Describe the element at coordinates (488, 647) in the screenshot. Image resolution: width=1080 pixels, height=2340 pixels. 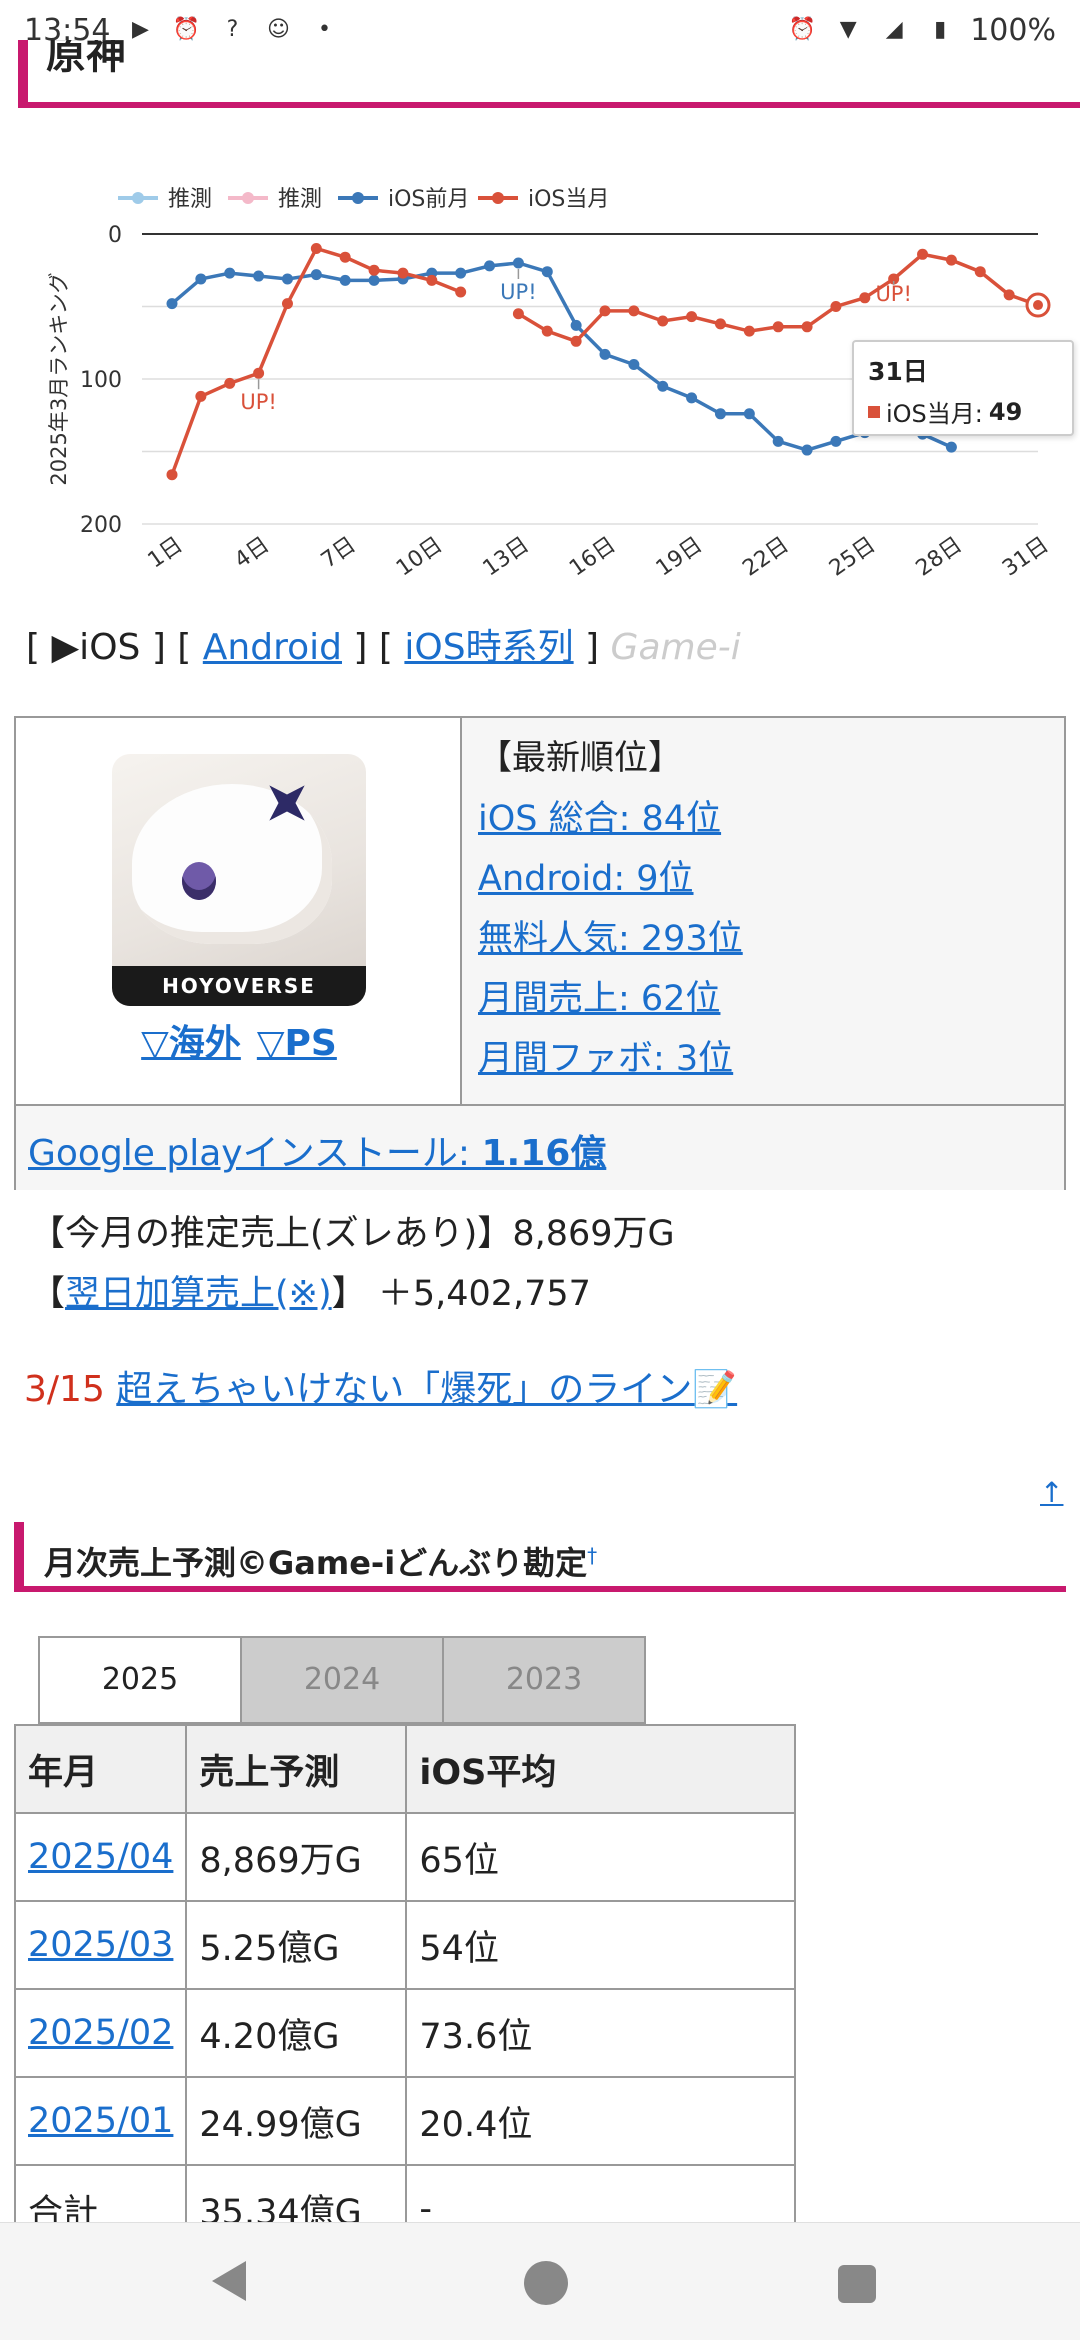
I see `ios-timeseries-link: iOS時系列` at that location.